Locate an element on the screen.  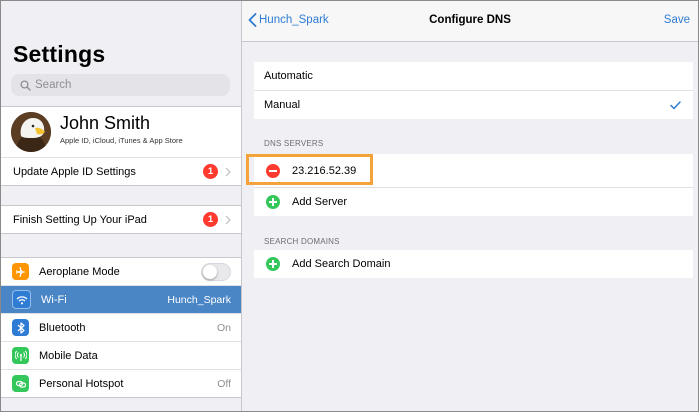
checkmark-icon is located at coordinates (675, 105).